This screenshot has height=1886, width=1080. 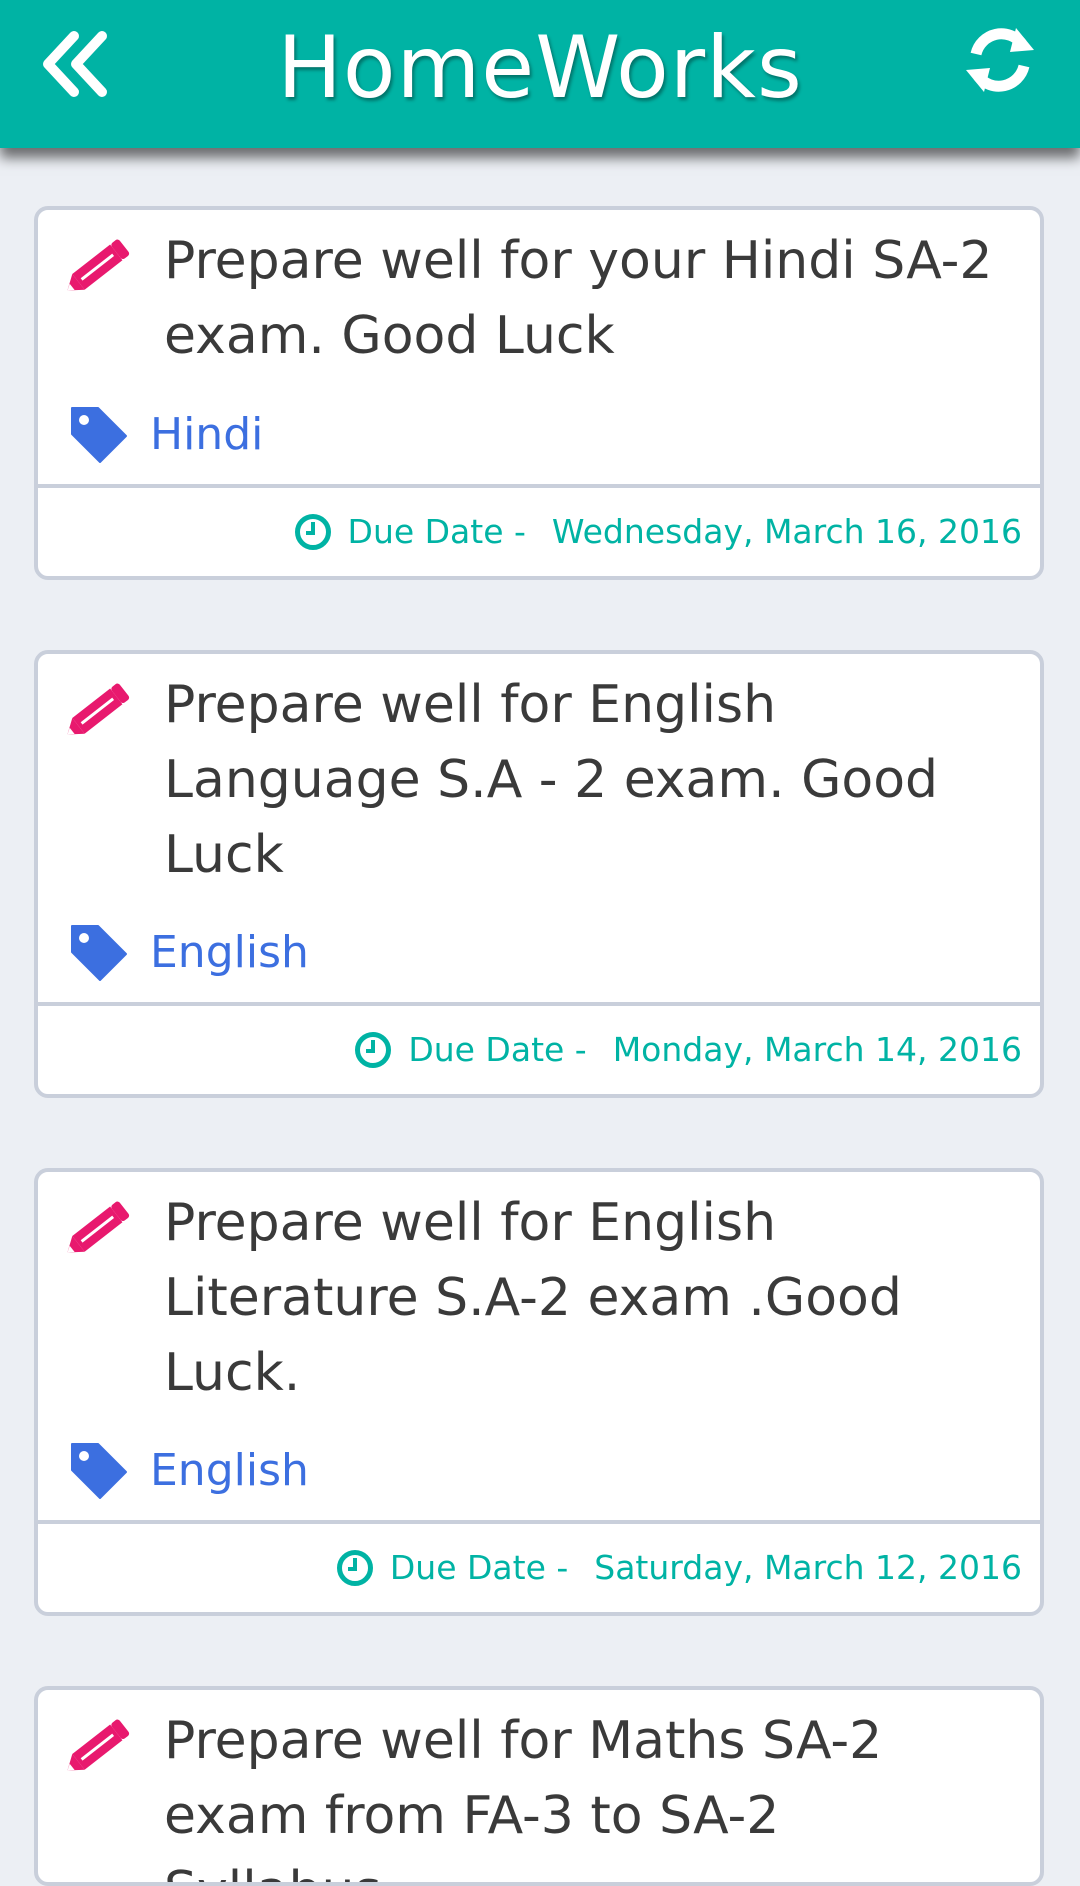 I want to click on subject-row: Hindi, so click(x=165, y=434).